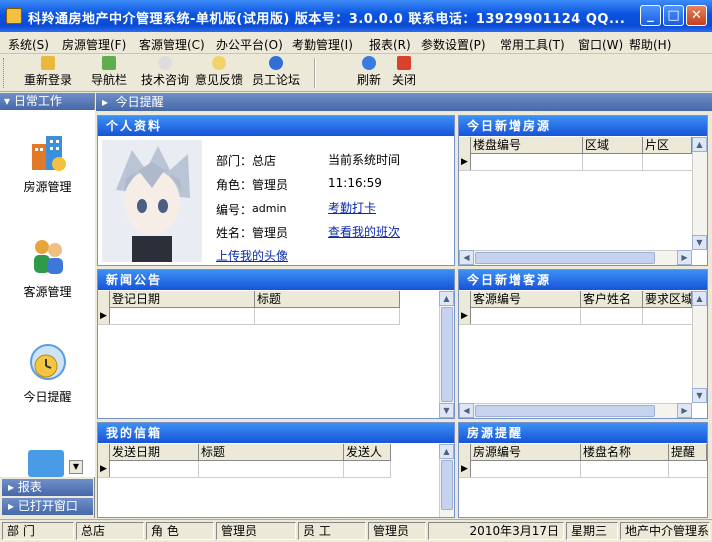 The width and height of the screenshot is (712, 542). What do you see at coordinates (600, 44) in the screenshot?
I see `menu-window: 窗口(W)` at bounding box center [600, 44].